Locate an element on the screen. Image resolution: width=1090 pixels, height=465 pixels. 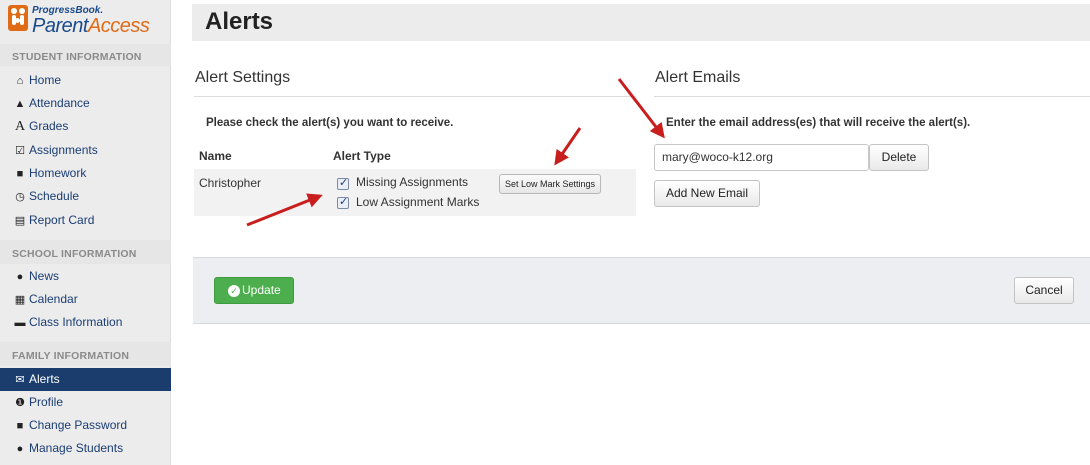
ok-circle-icon: ✓ is located at coordinates (234, 291).